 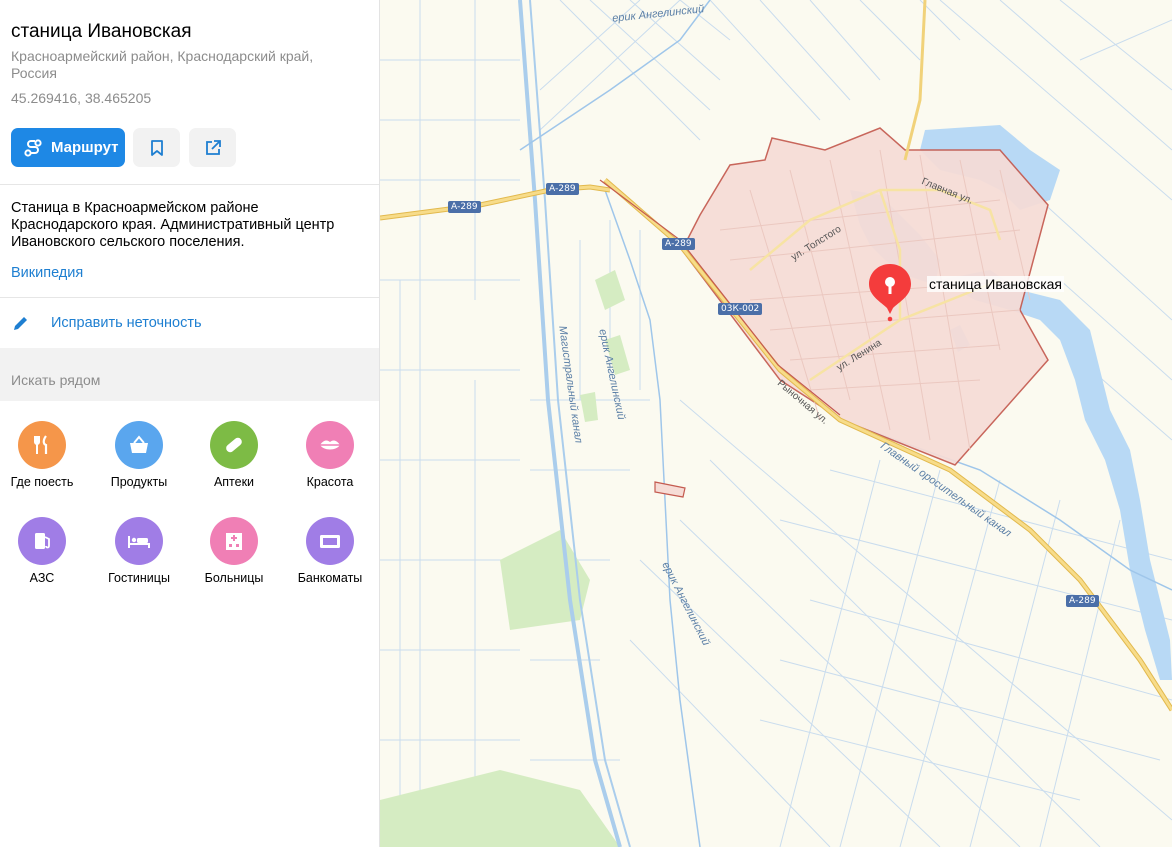 What do you see at coordinates (139, 445) in the screenshot?
I see `basket-icon` at bounding box center [139, 445].